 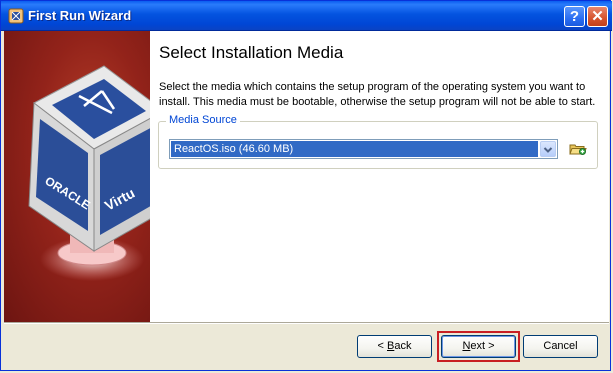 I want to click on window-title: First Run Wizard, so click(x=80, y=15).